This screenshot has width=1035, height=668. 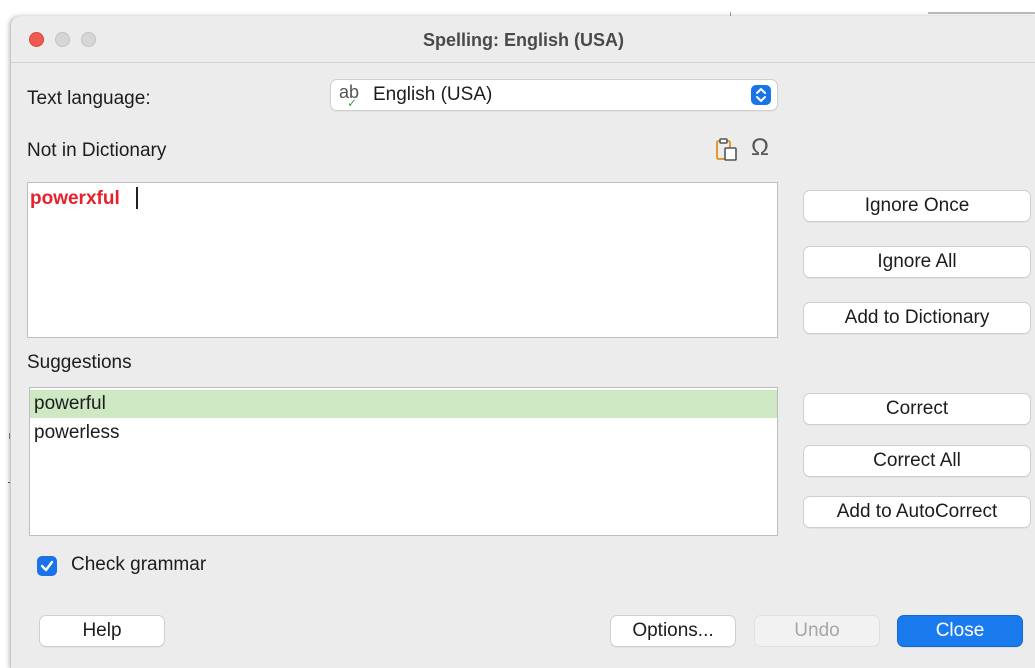 I want to click on not-in-dictionary-label: Not in Dictionary, so click(x=97, y=150).